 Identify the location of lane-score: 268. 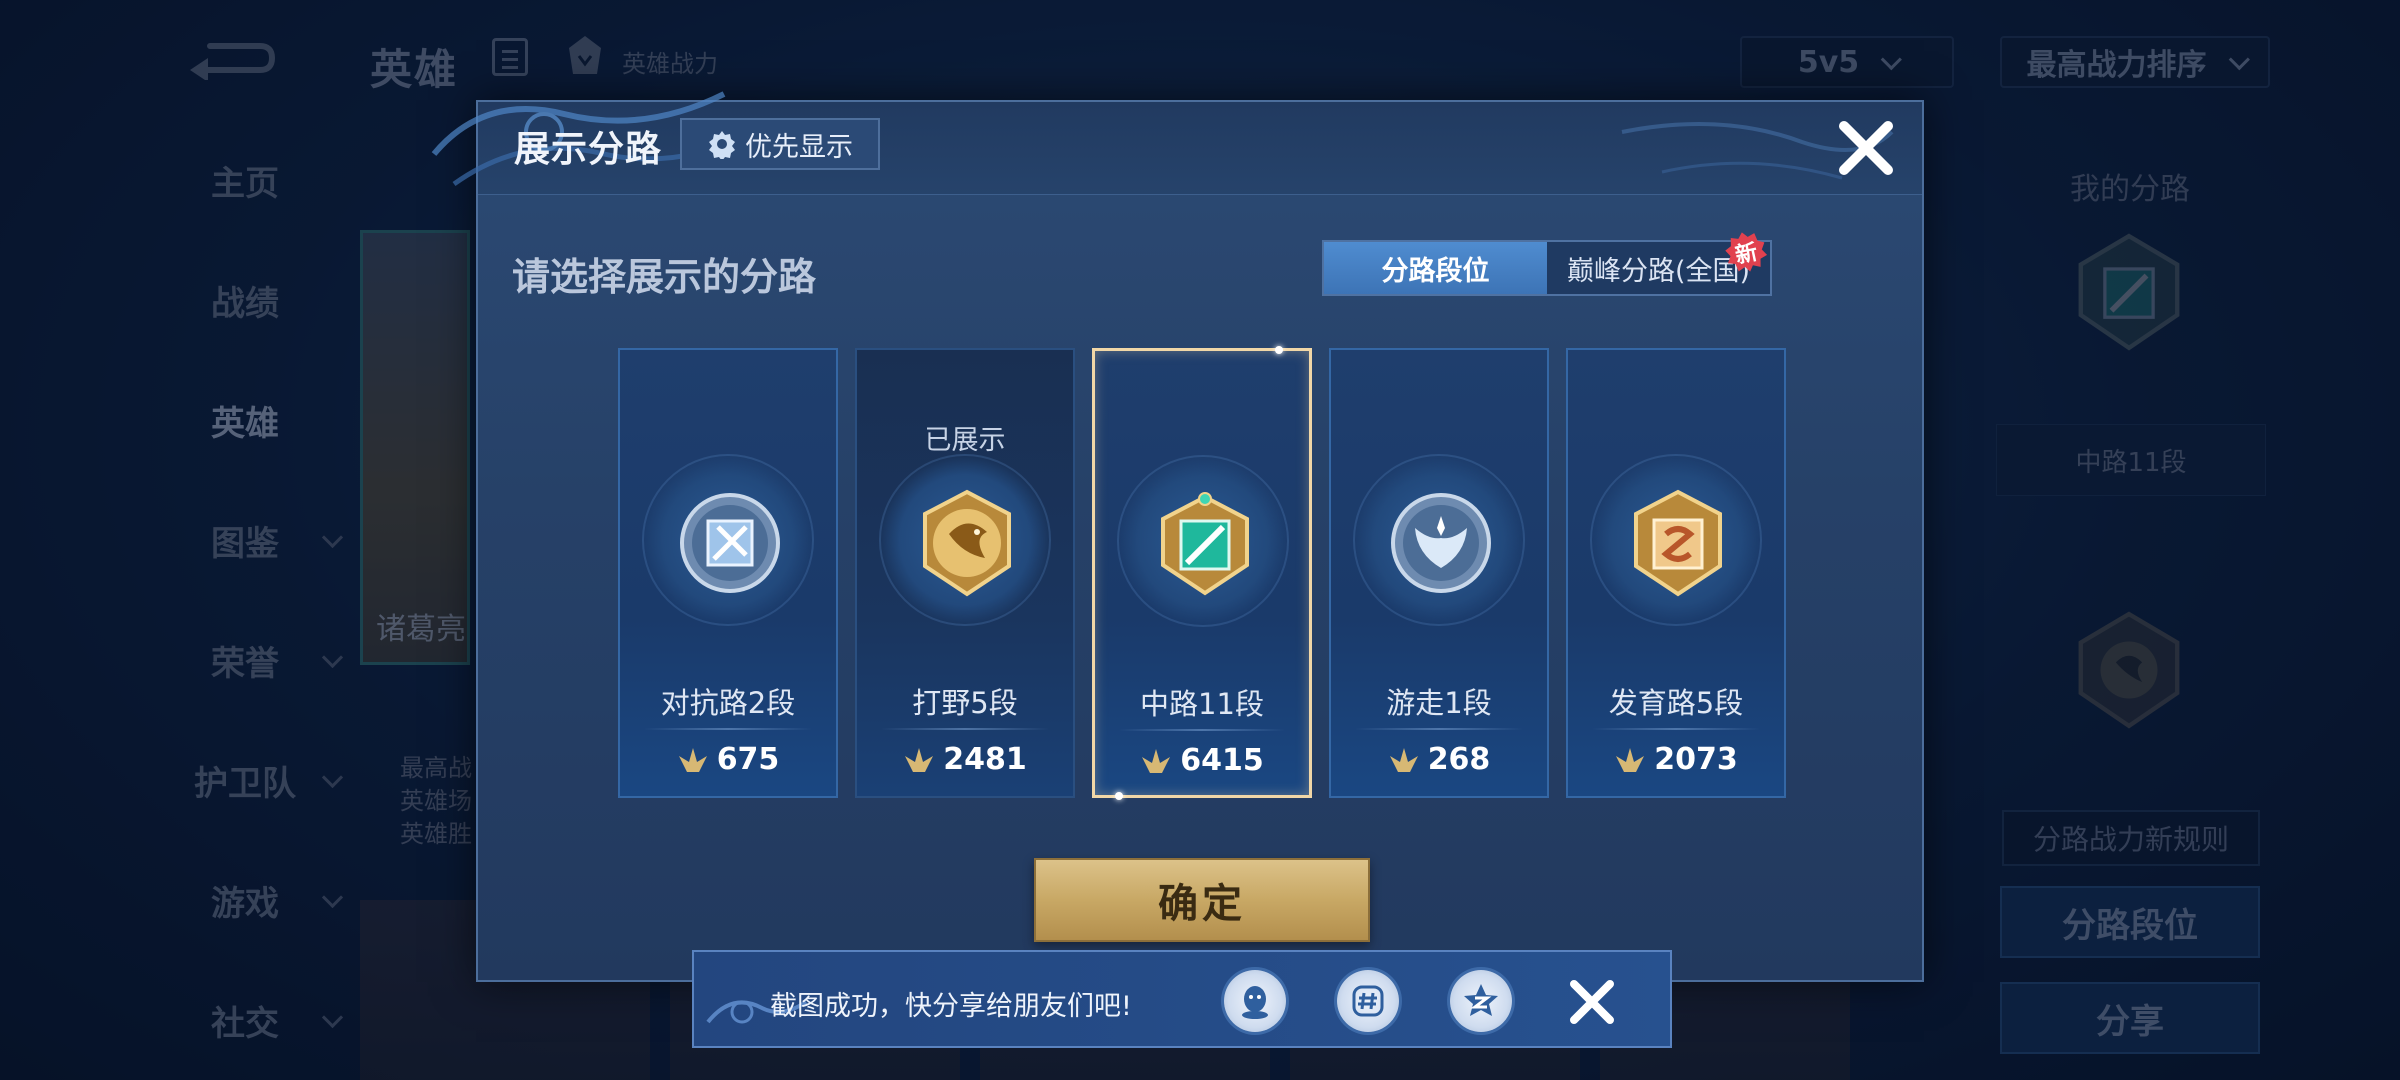
(1439, 759).